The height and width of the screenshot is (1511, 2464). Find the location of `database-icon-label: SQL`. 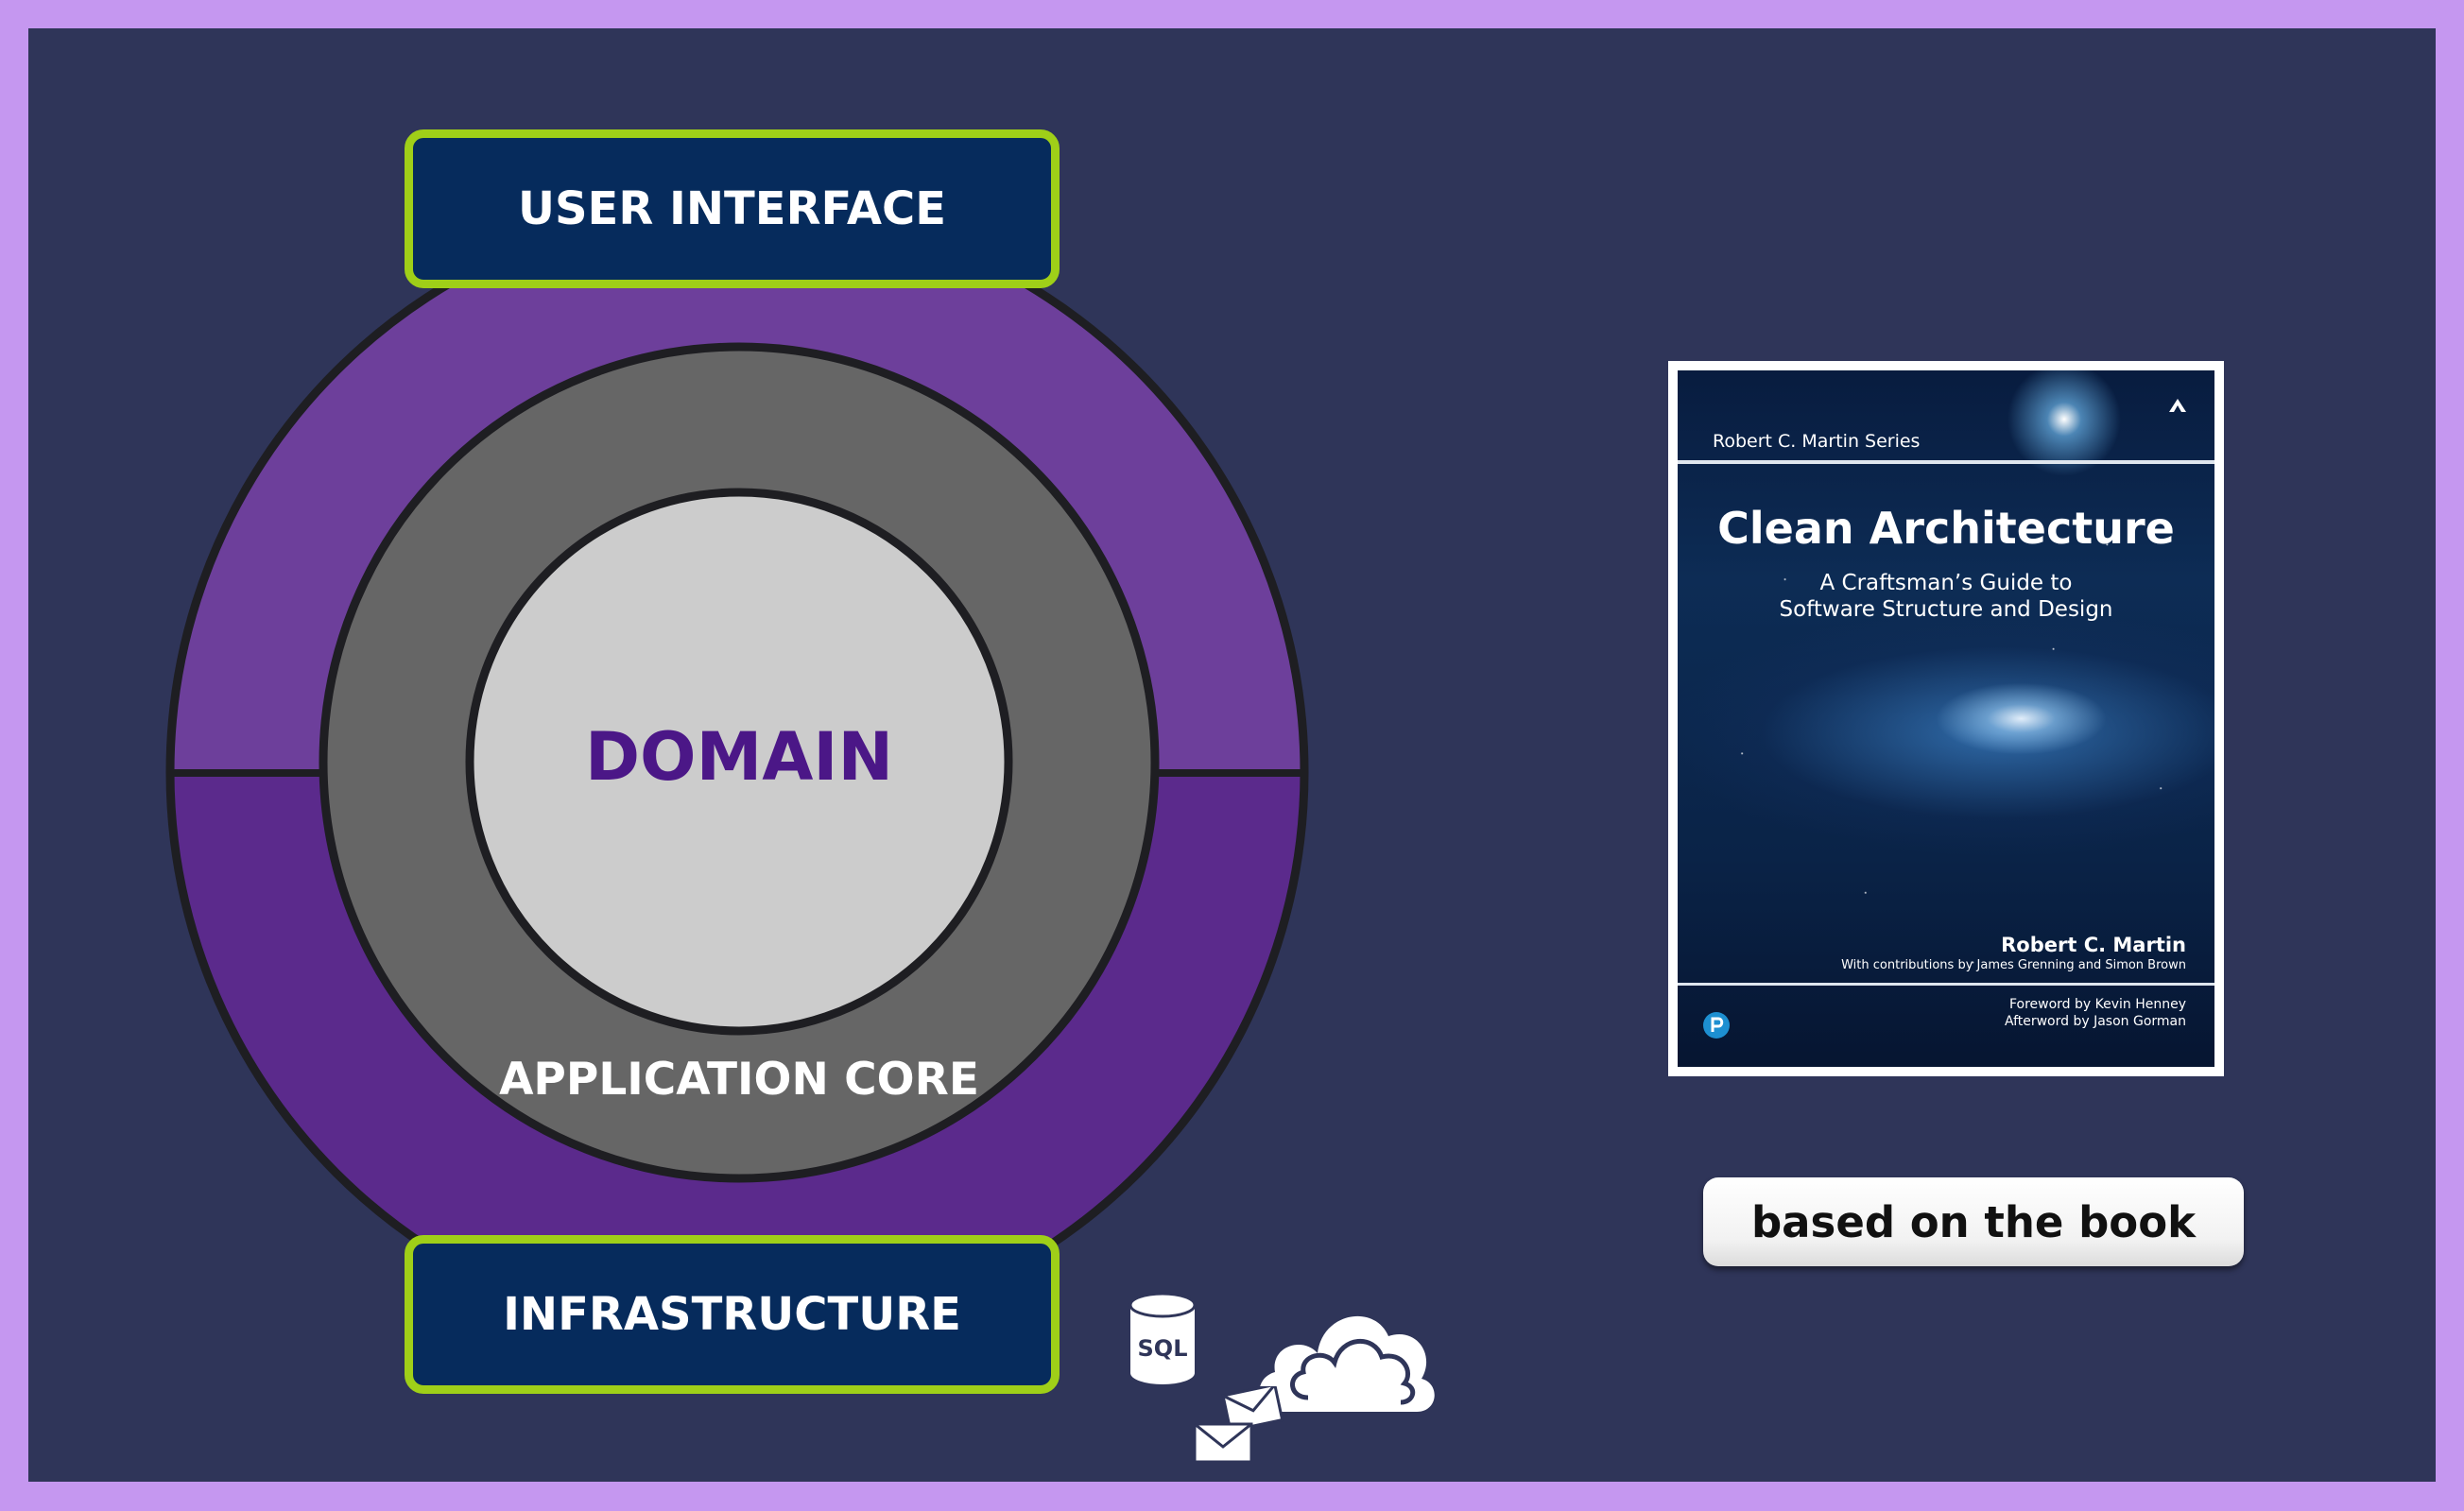

database-icon-label: SQL is located at coordinates (1163, 1348).